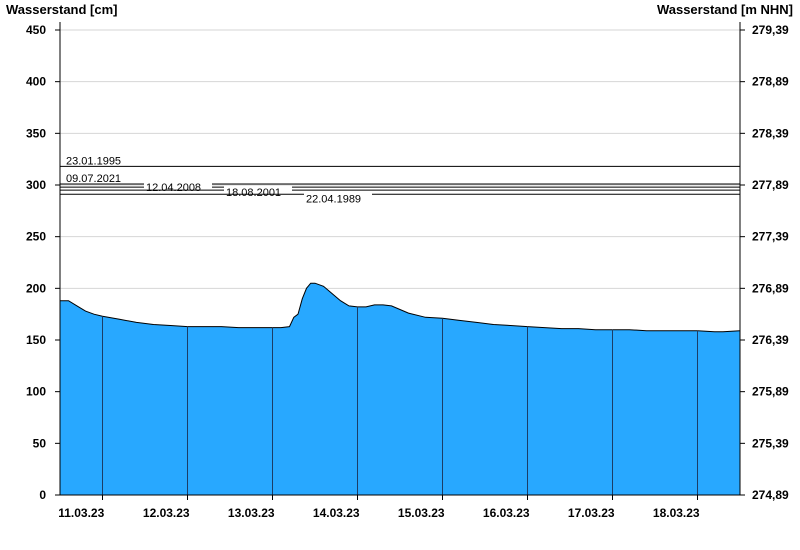 Image resolution: width=800 pixels, height=550 pixels. I want to click on left-tick-label-150: 150, so click(36, 340).